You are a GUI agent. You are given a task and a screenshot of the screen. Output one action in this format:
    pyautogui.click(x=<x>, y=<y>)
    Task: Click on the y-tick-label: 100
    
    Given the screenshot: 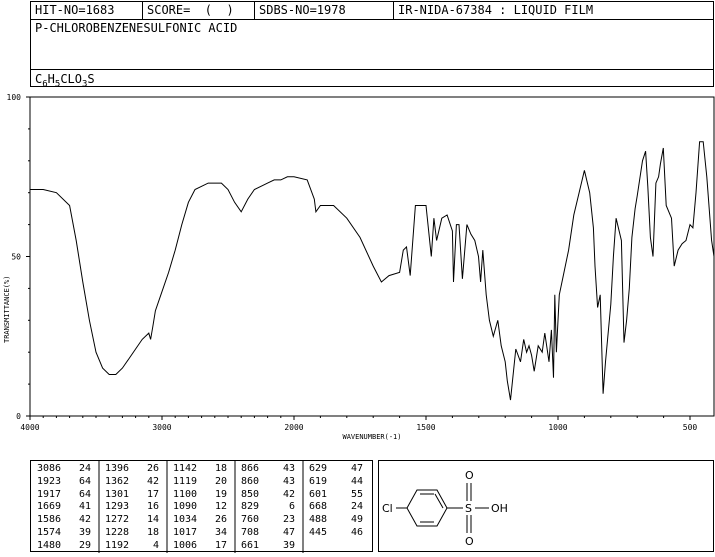 What is the action you would take?
    pyautogui.click(x=14, y=97)
    